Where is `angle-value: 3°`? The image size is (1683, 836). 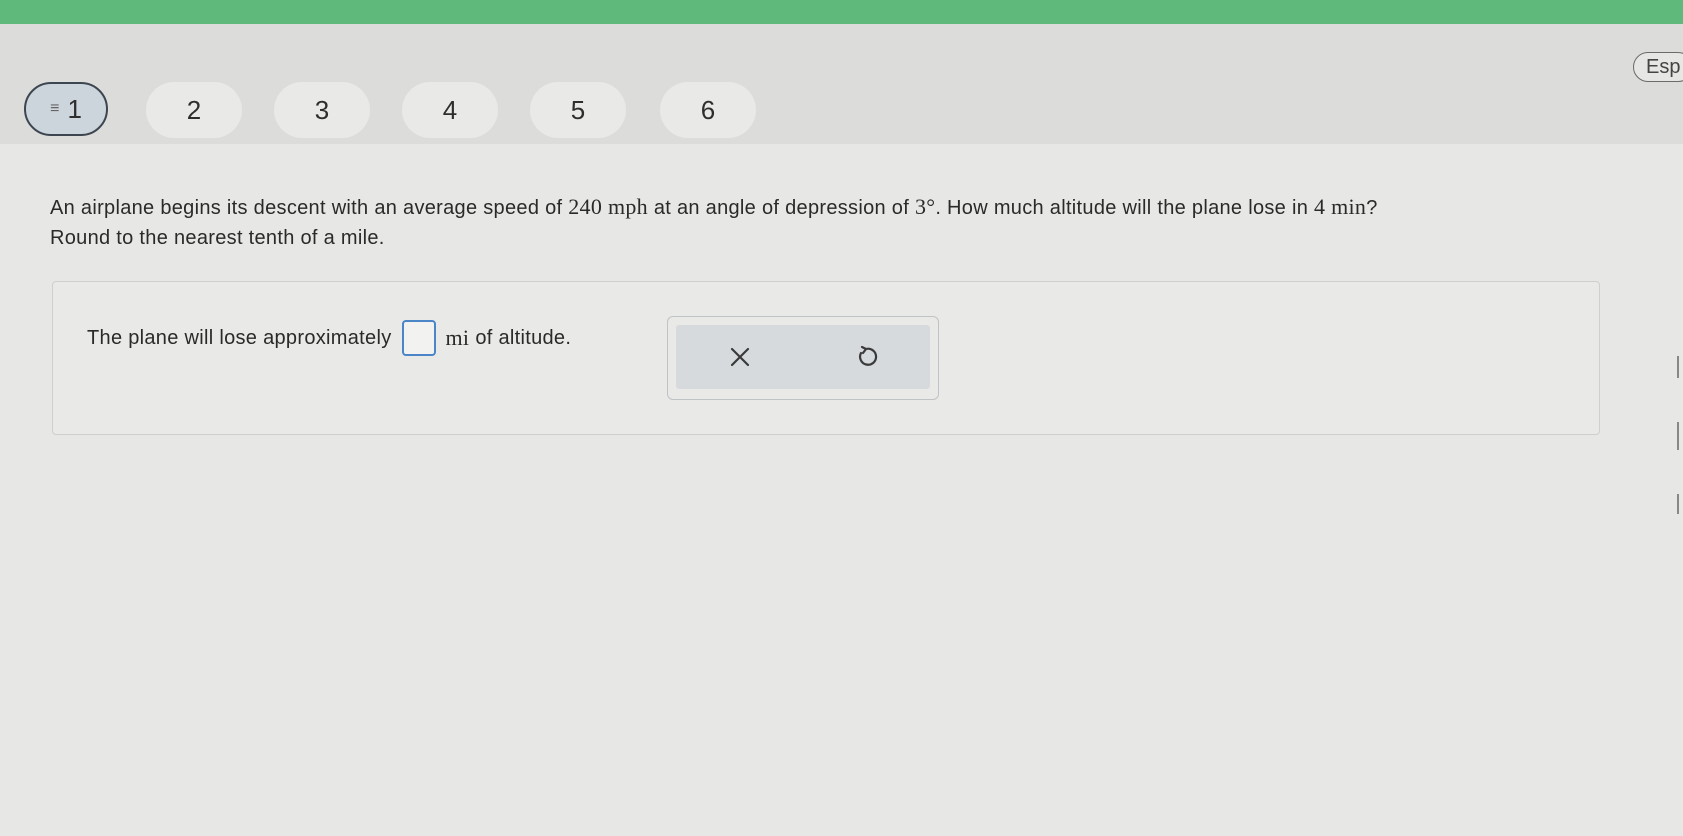 angle-value: 3° is located at coordinates (925, 206).